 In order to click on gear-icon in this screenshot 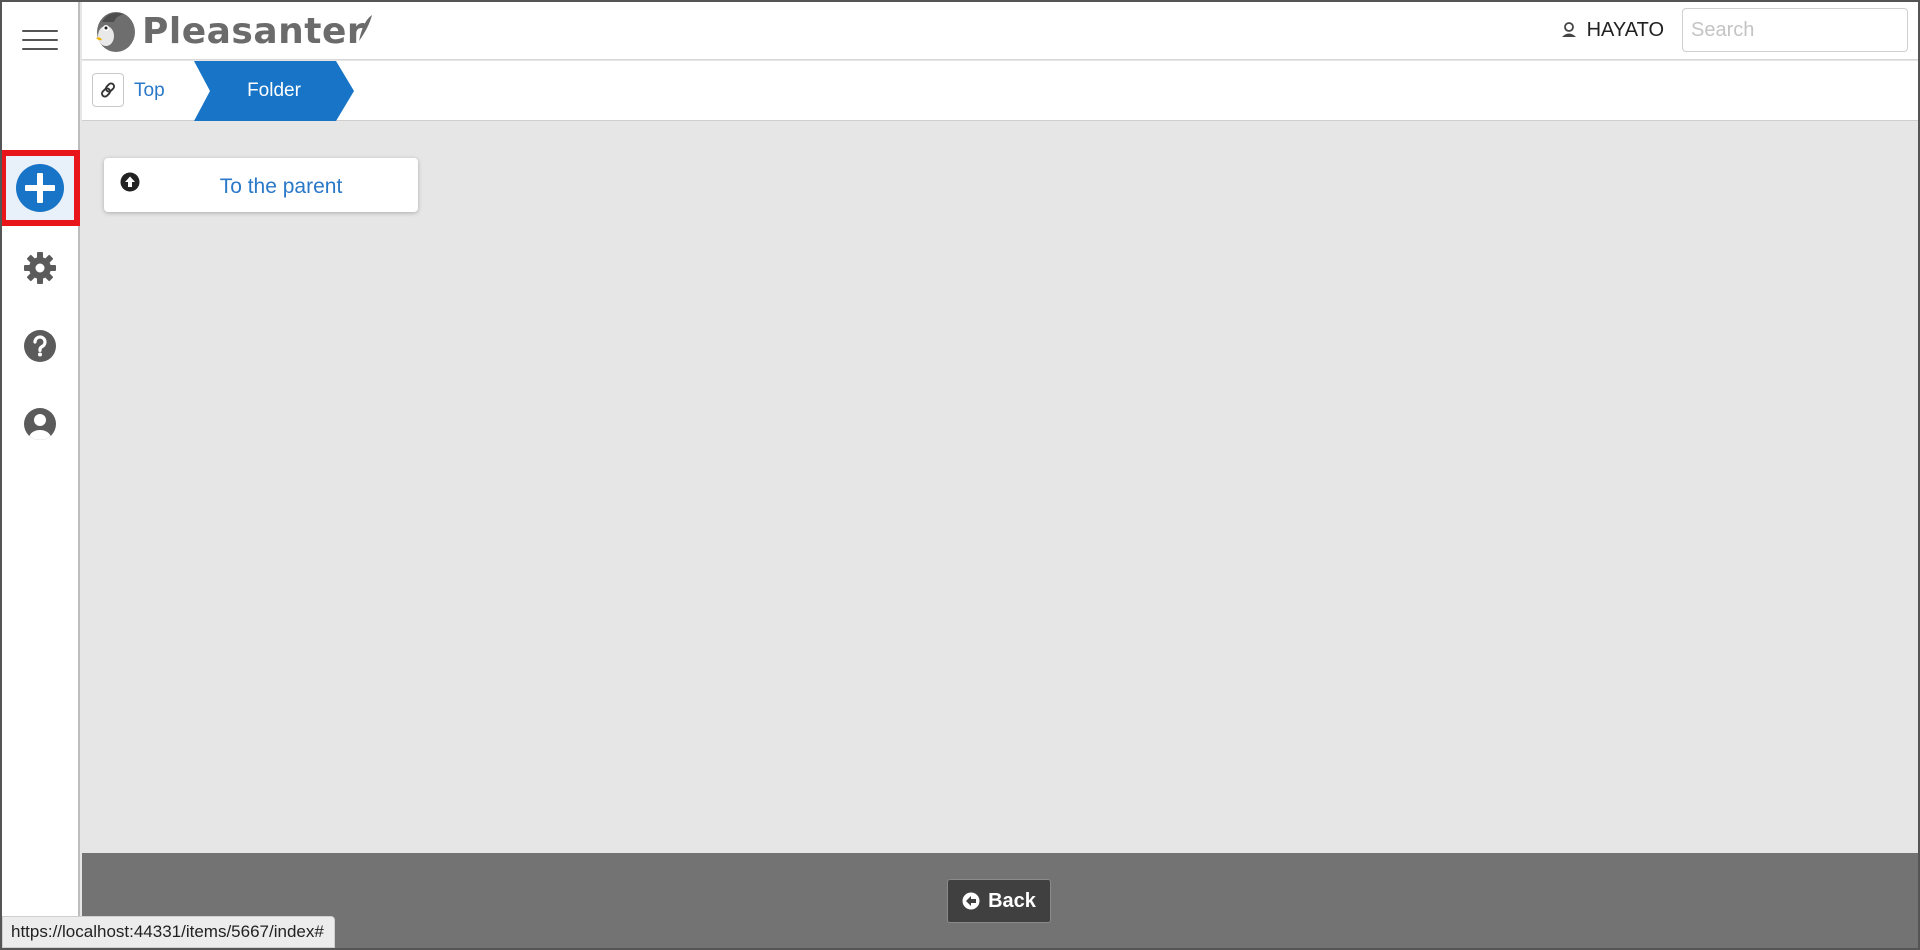, I will do `click(40, 268)`.